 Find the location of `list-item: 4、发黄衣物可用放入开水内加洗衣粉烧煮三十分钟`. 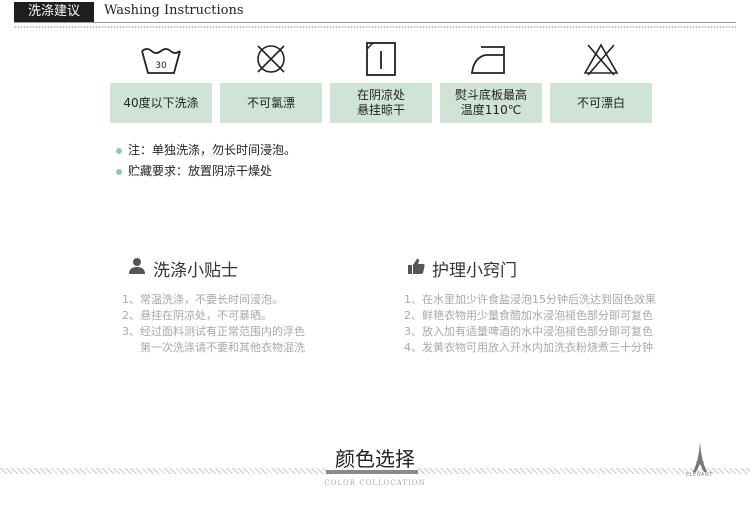

list-item: 4、发黄衣物可用放入开水内加洗衣粉烧煮三十分钟 is located at coordinates (528, 347).